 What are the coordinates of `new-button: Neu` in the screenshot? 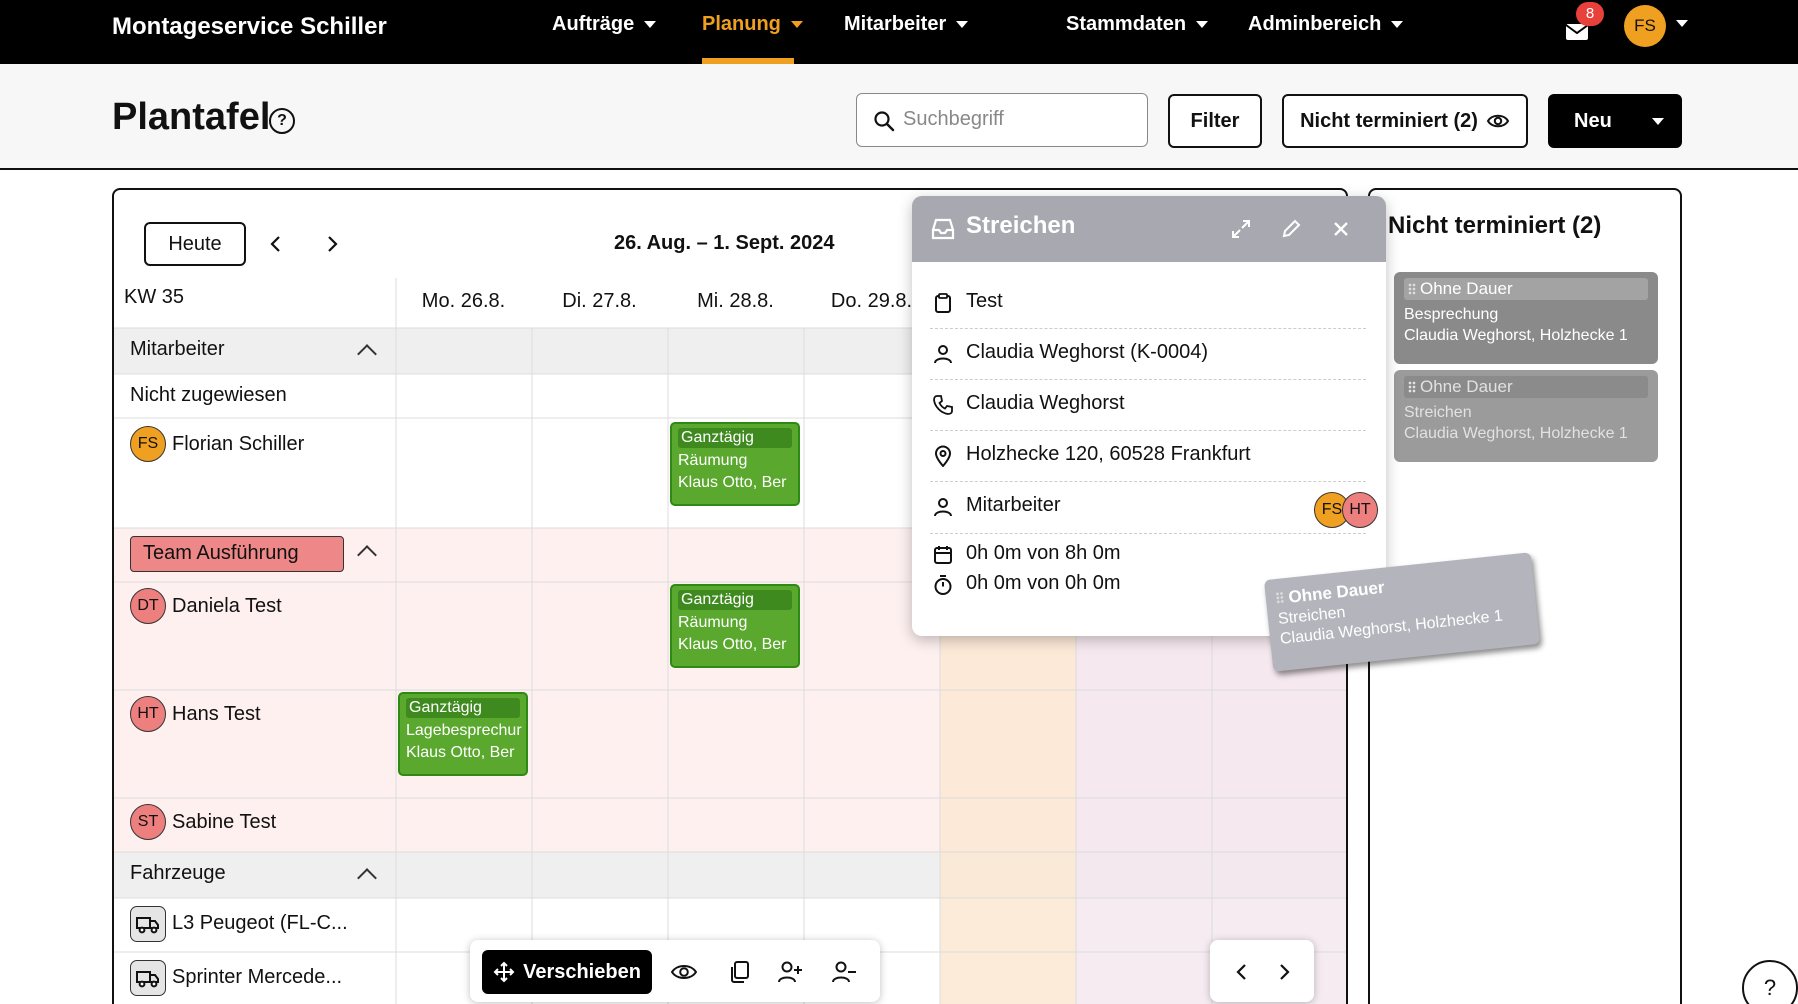 It's located at (1615, 121).